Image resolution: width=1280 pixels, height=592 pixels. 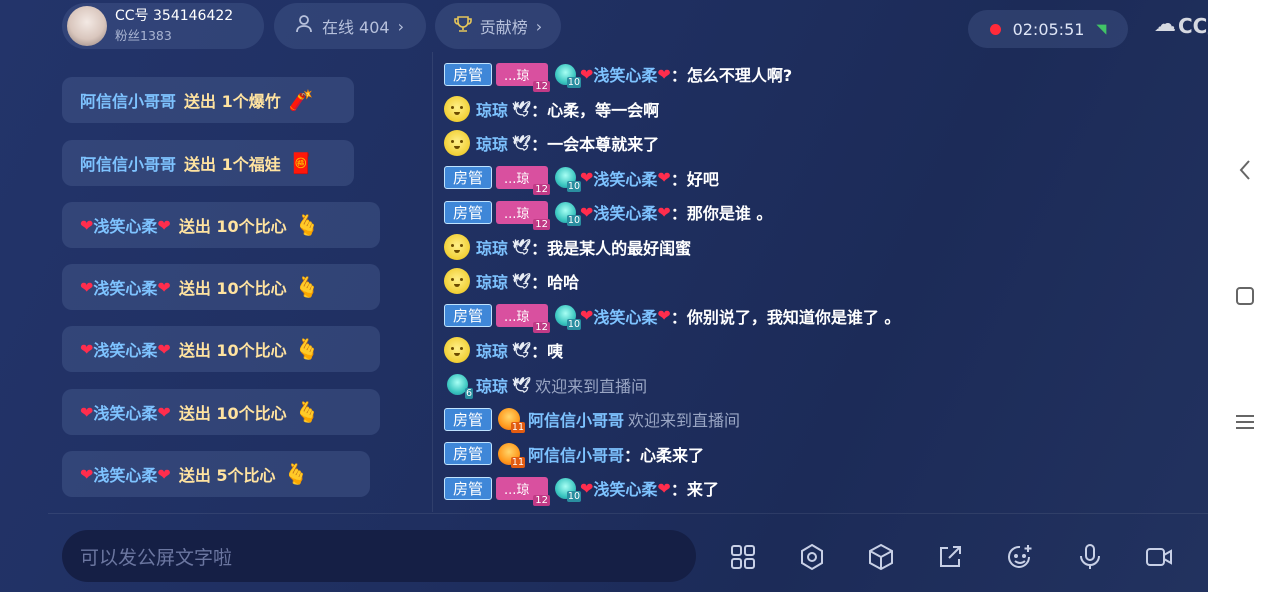 I want to click on chat-input: 可以发公屏文字啦, so click(x=379, y=556).